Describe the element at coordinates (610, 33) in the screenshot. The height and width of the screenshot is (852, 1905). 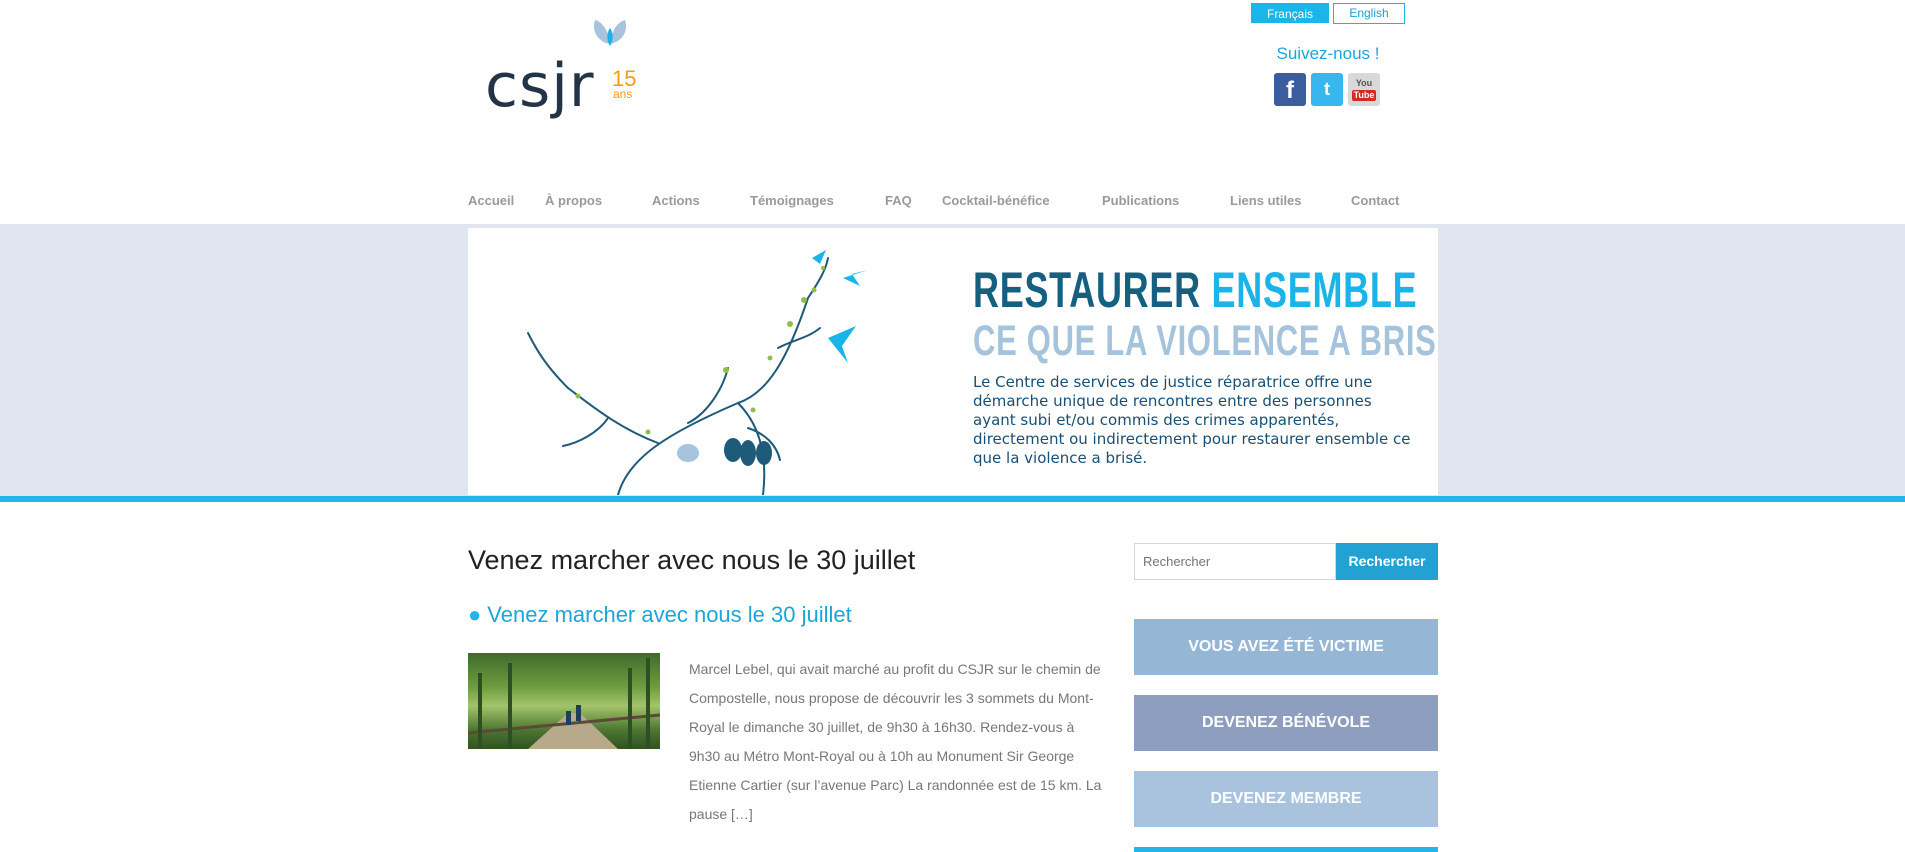
I see `butterfly-icon` at that location.